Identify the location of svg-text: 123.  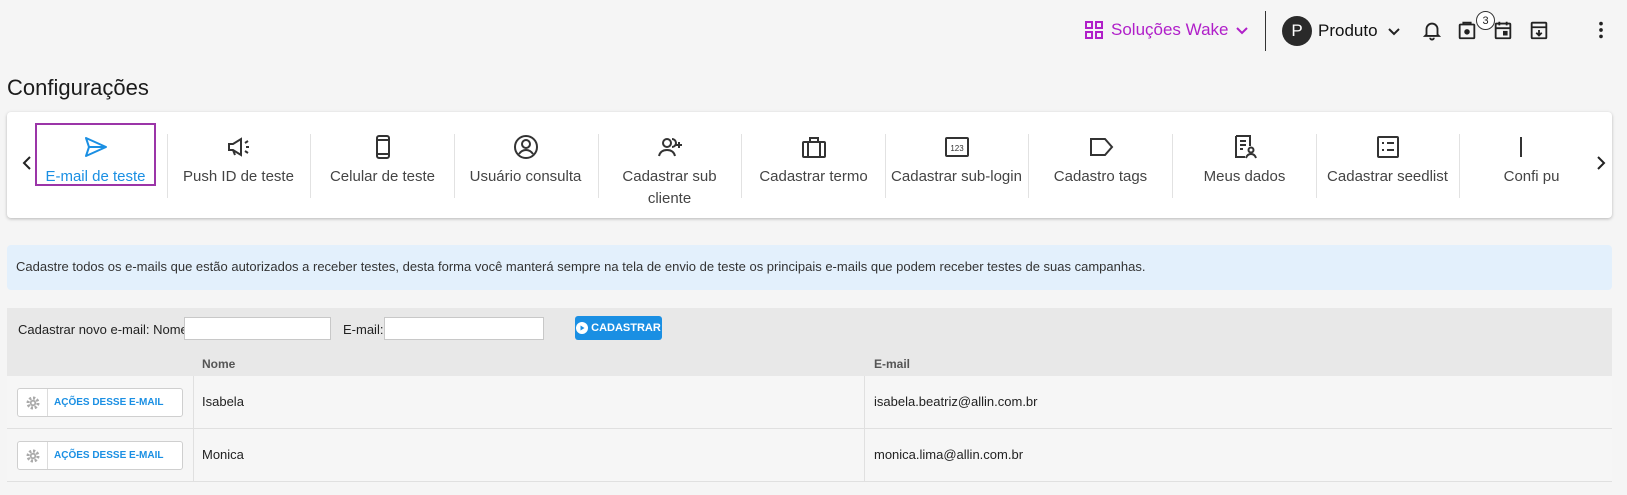
(957, 148).